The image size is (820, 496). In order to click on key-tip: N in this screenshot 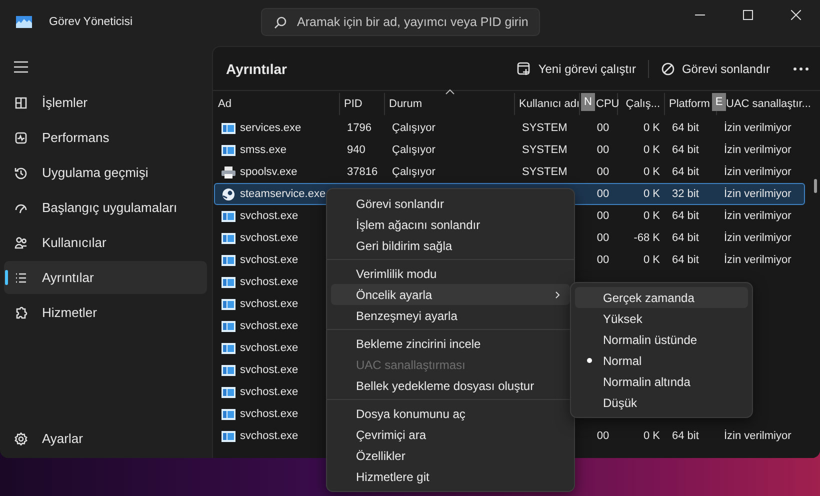, I will do `click(588, 102)`.